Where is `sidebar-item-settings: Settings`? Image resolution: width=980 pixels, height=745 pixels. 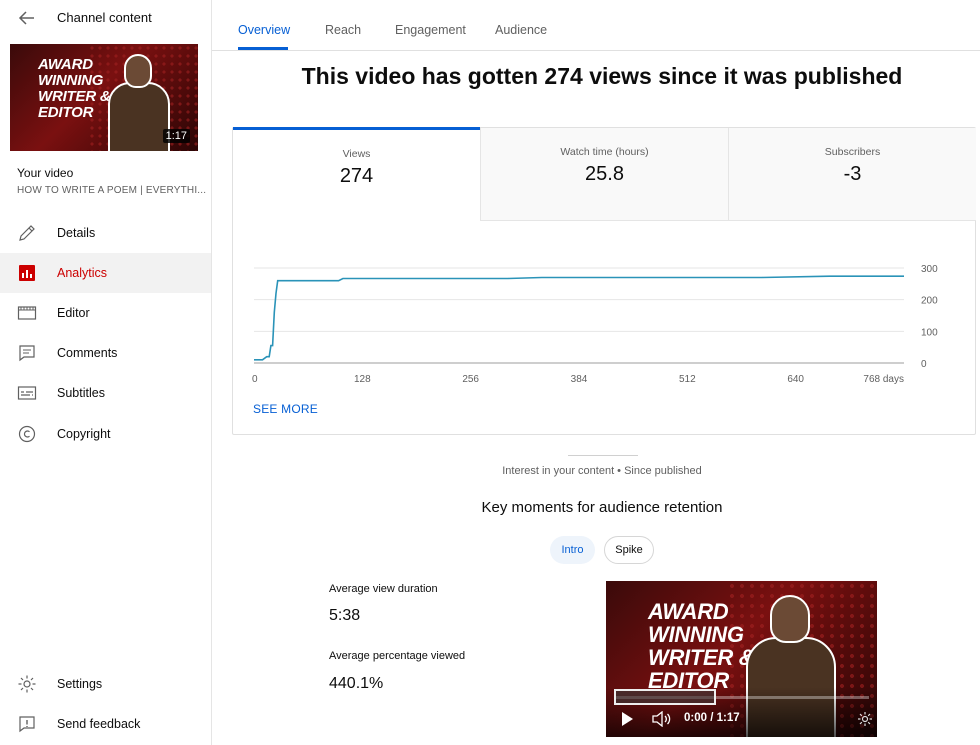
sidebar-item-settings: Settings is located at coordinates (105, 684).